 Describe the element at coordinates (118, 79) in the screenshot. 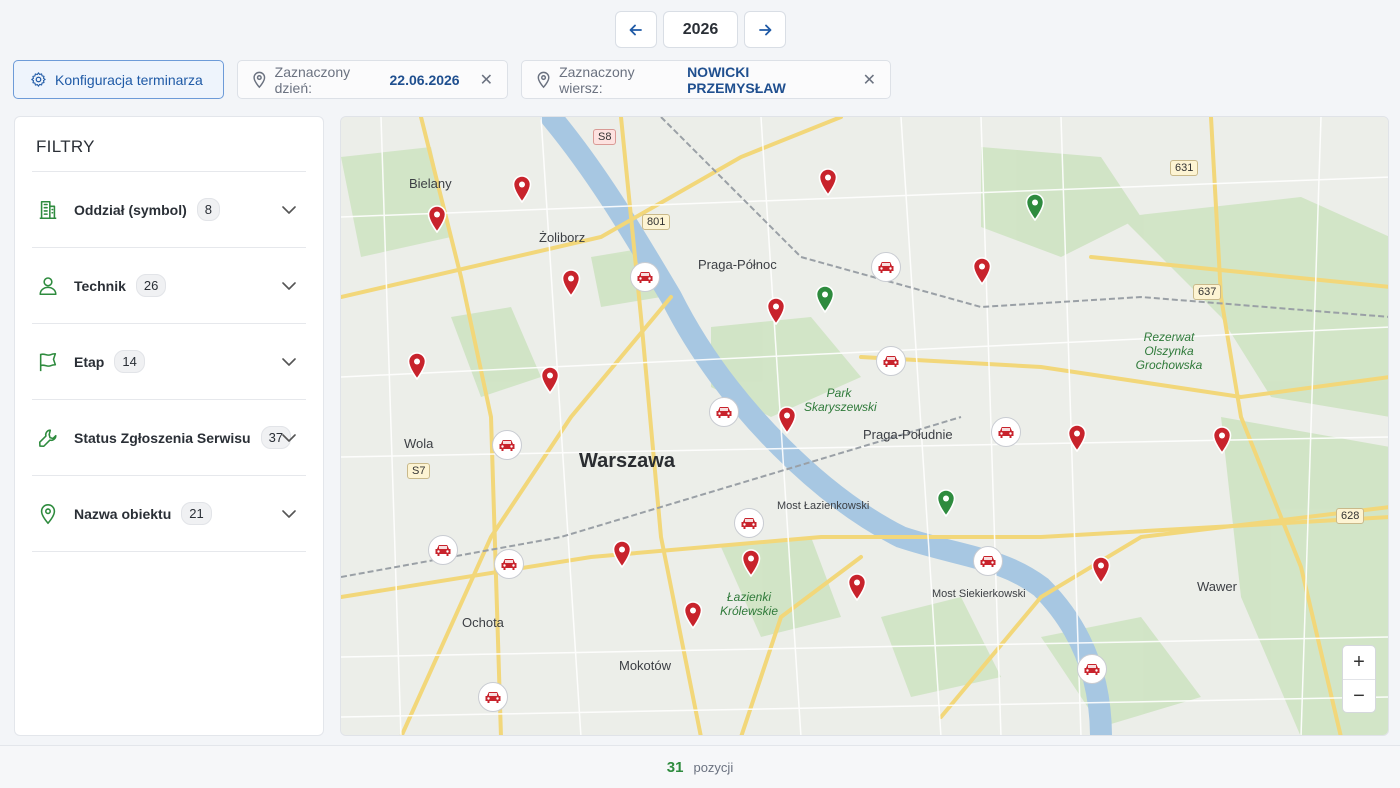

I see `schedule-config-button: Konfiguracja terminarza` at that location.